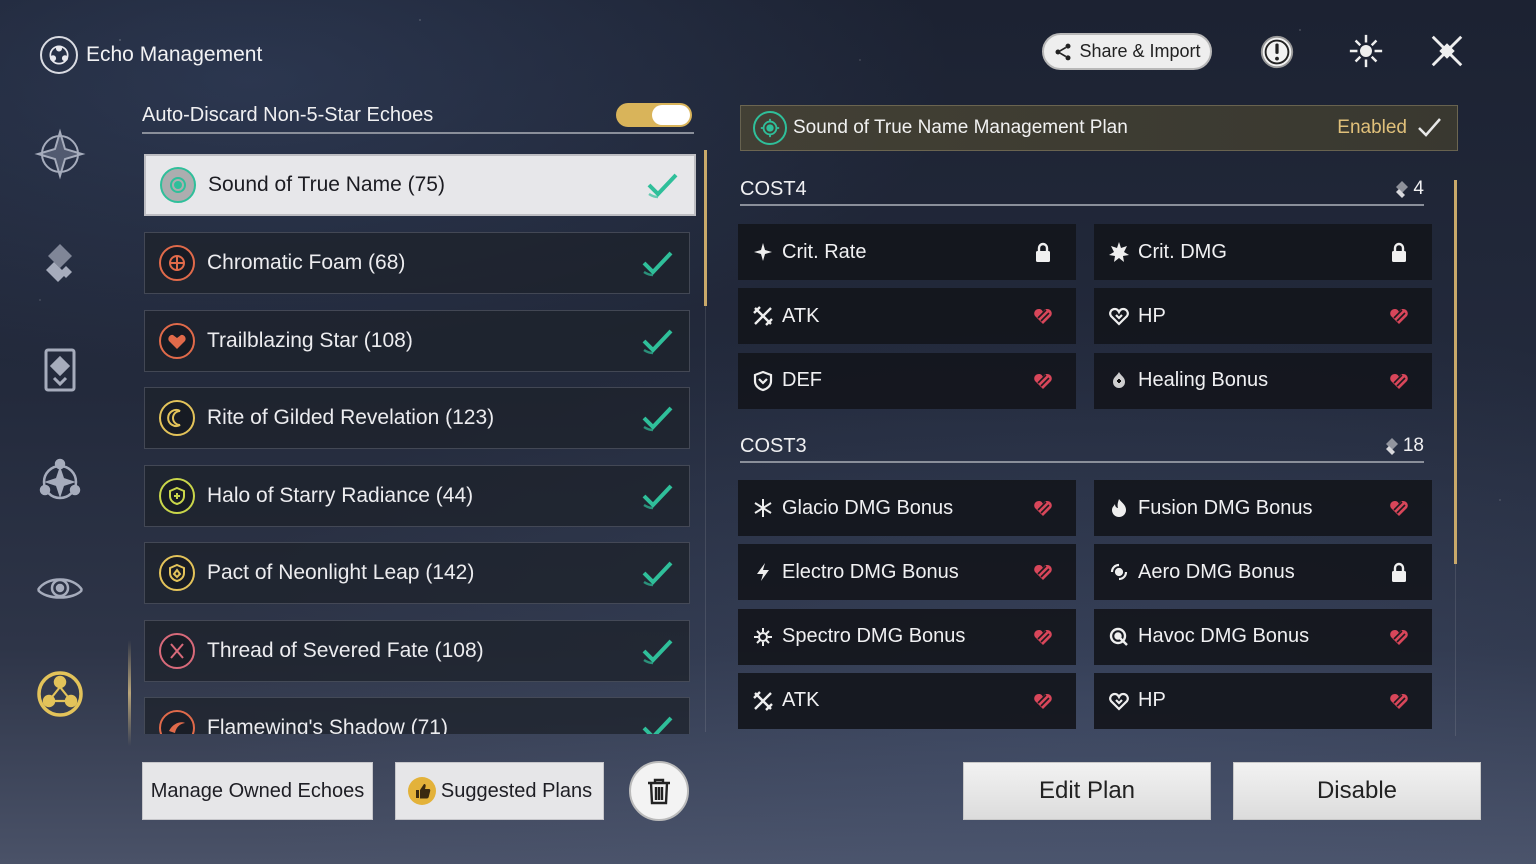 The width and height of the screenshot is (1536, 864). What do you see at coordinates (1447, 51) in the screenshot?
I see `close-button` at bounding box center [1447, 51].